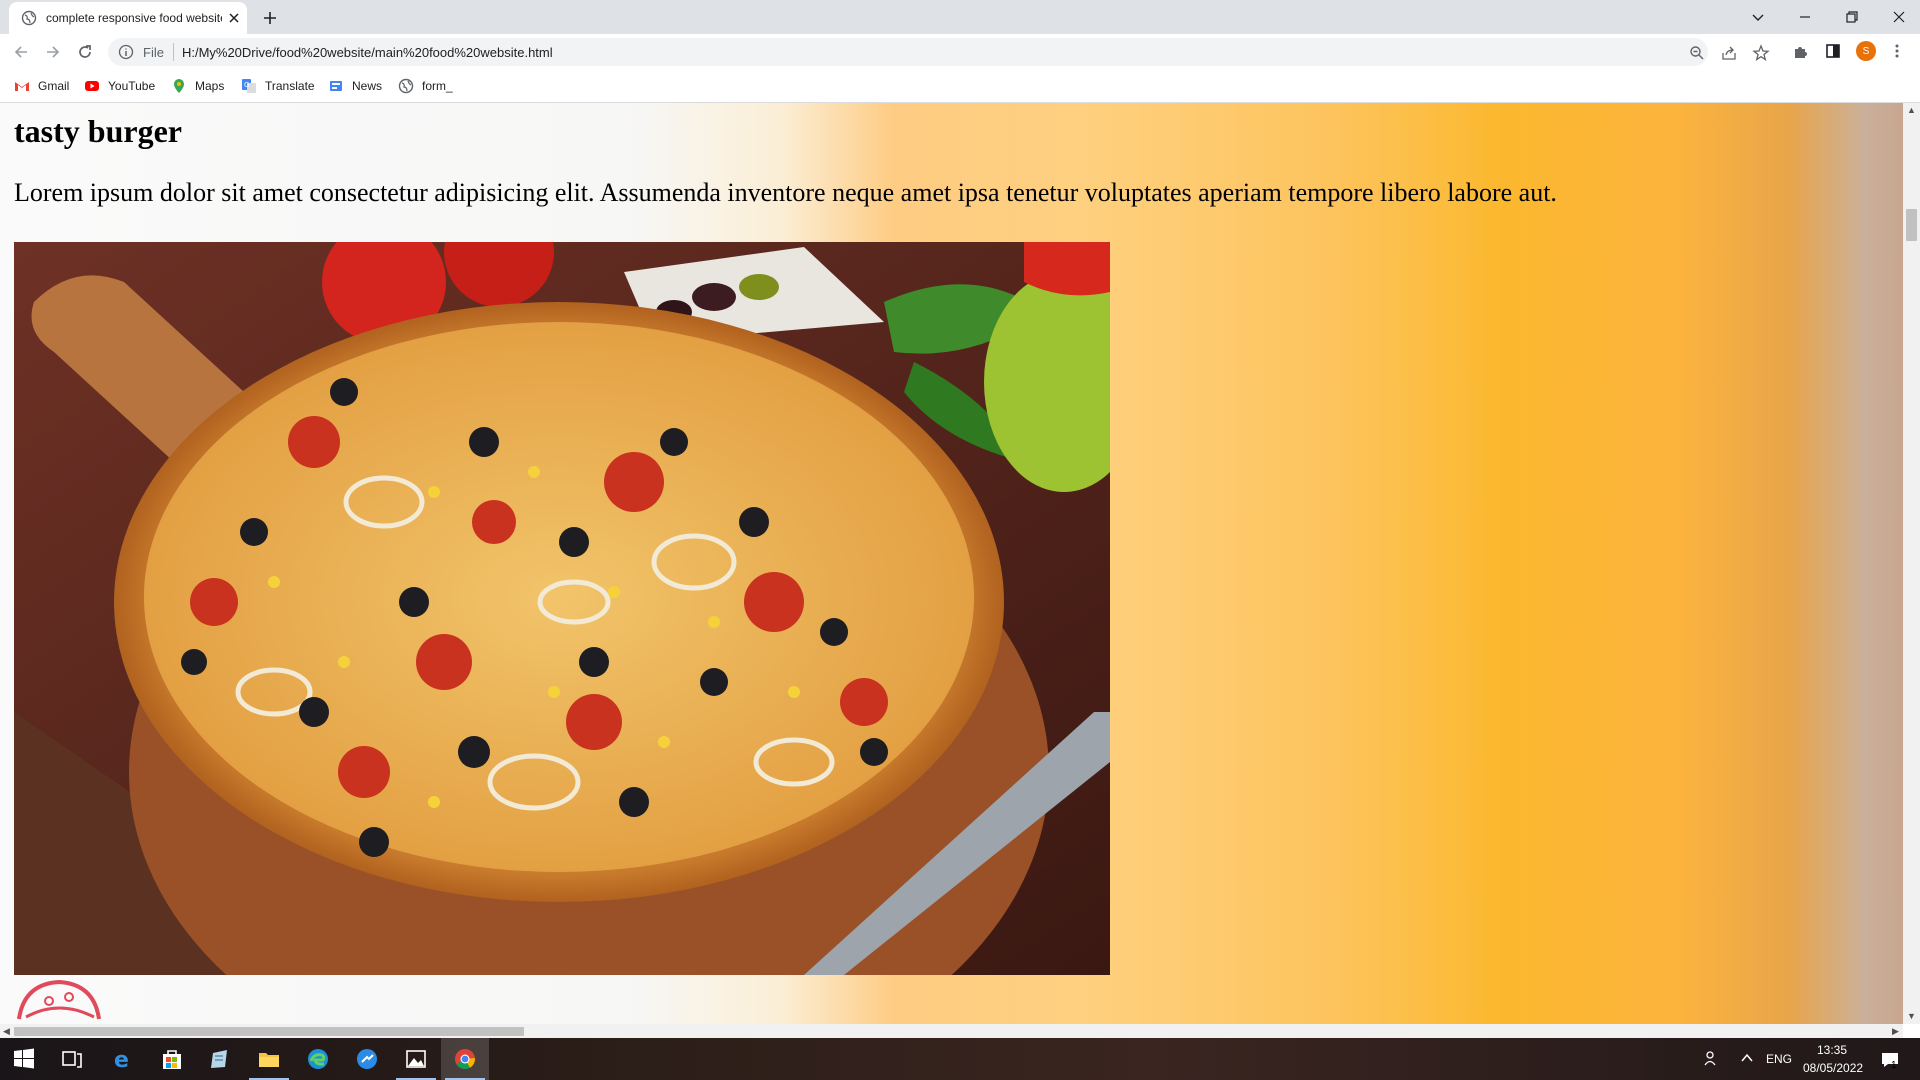 This screenshot has height=1080, width=1920. What do you see at coordinates (210, 86) in the screenshot?
I see `bookmark-label: Maps` at bounding box center [210, 86].